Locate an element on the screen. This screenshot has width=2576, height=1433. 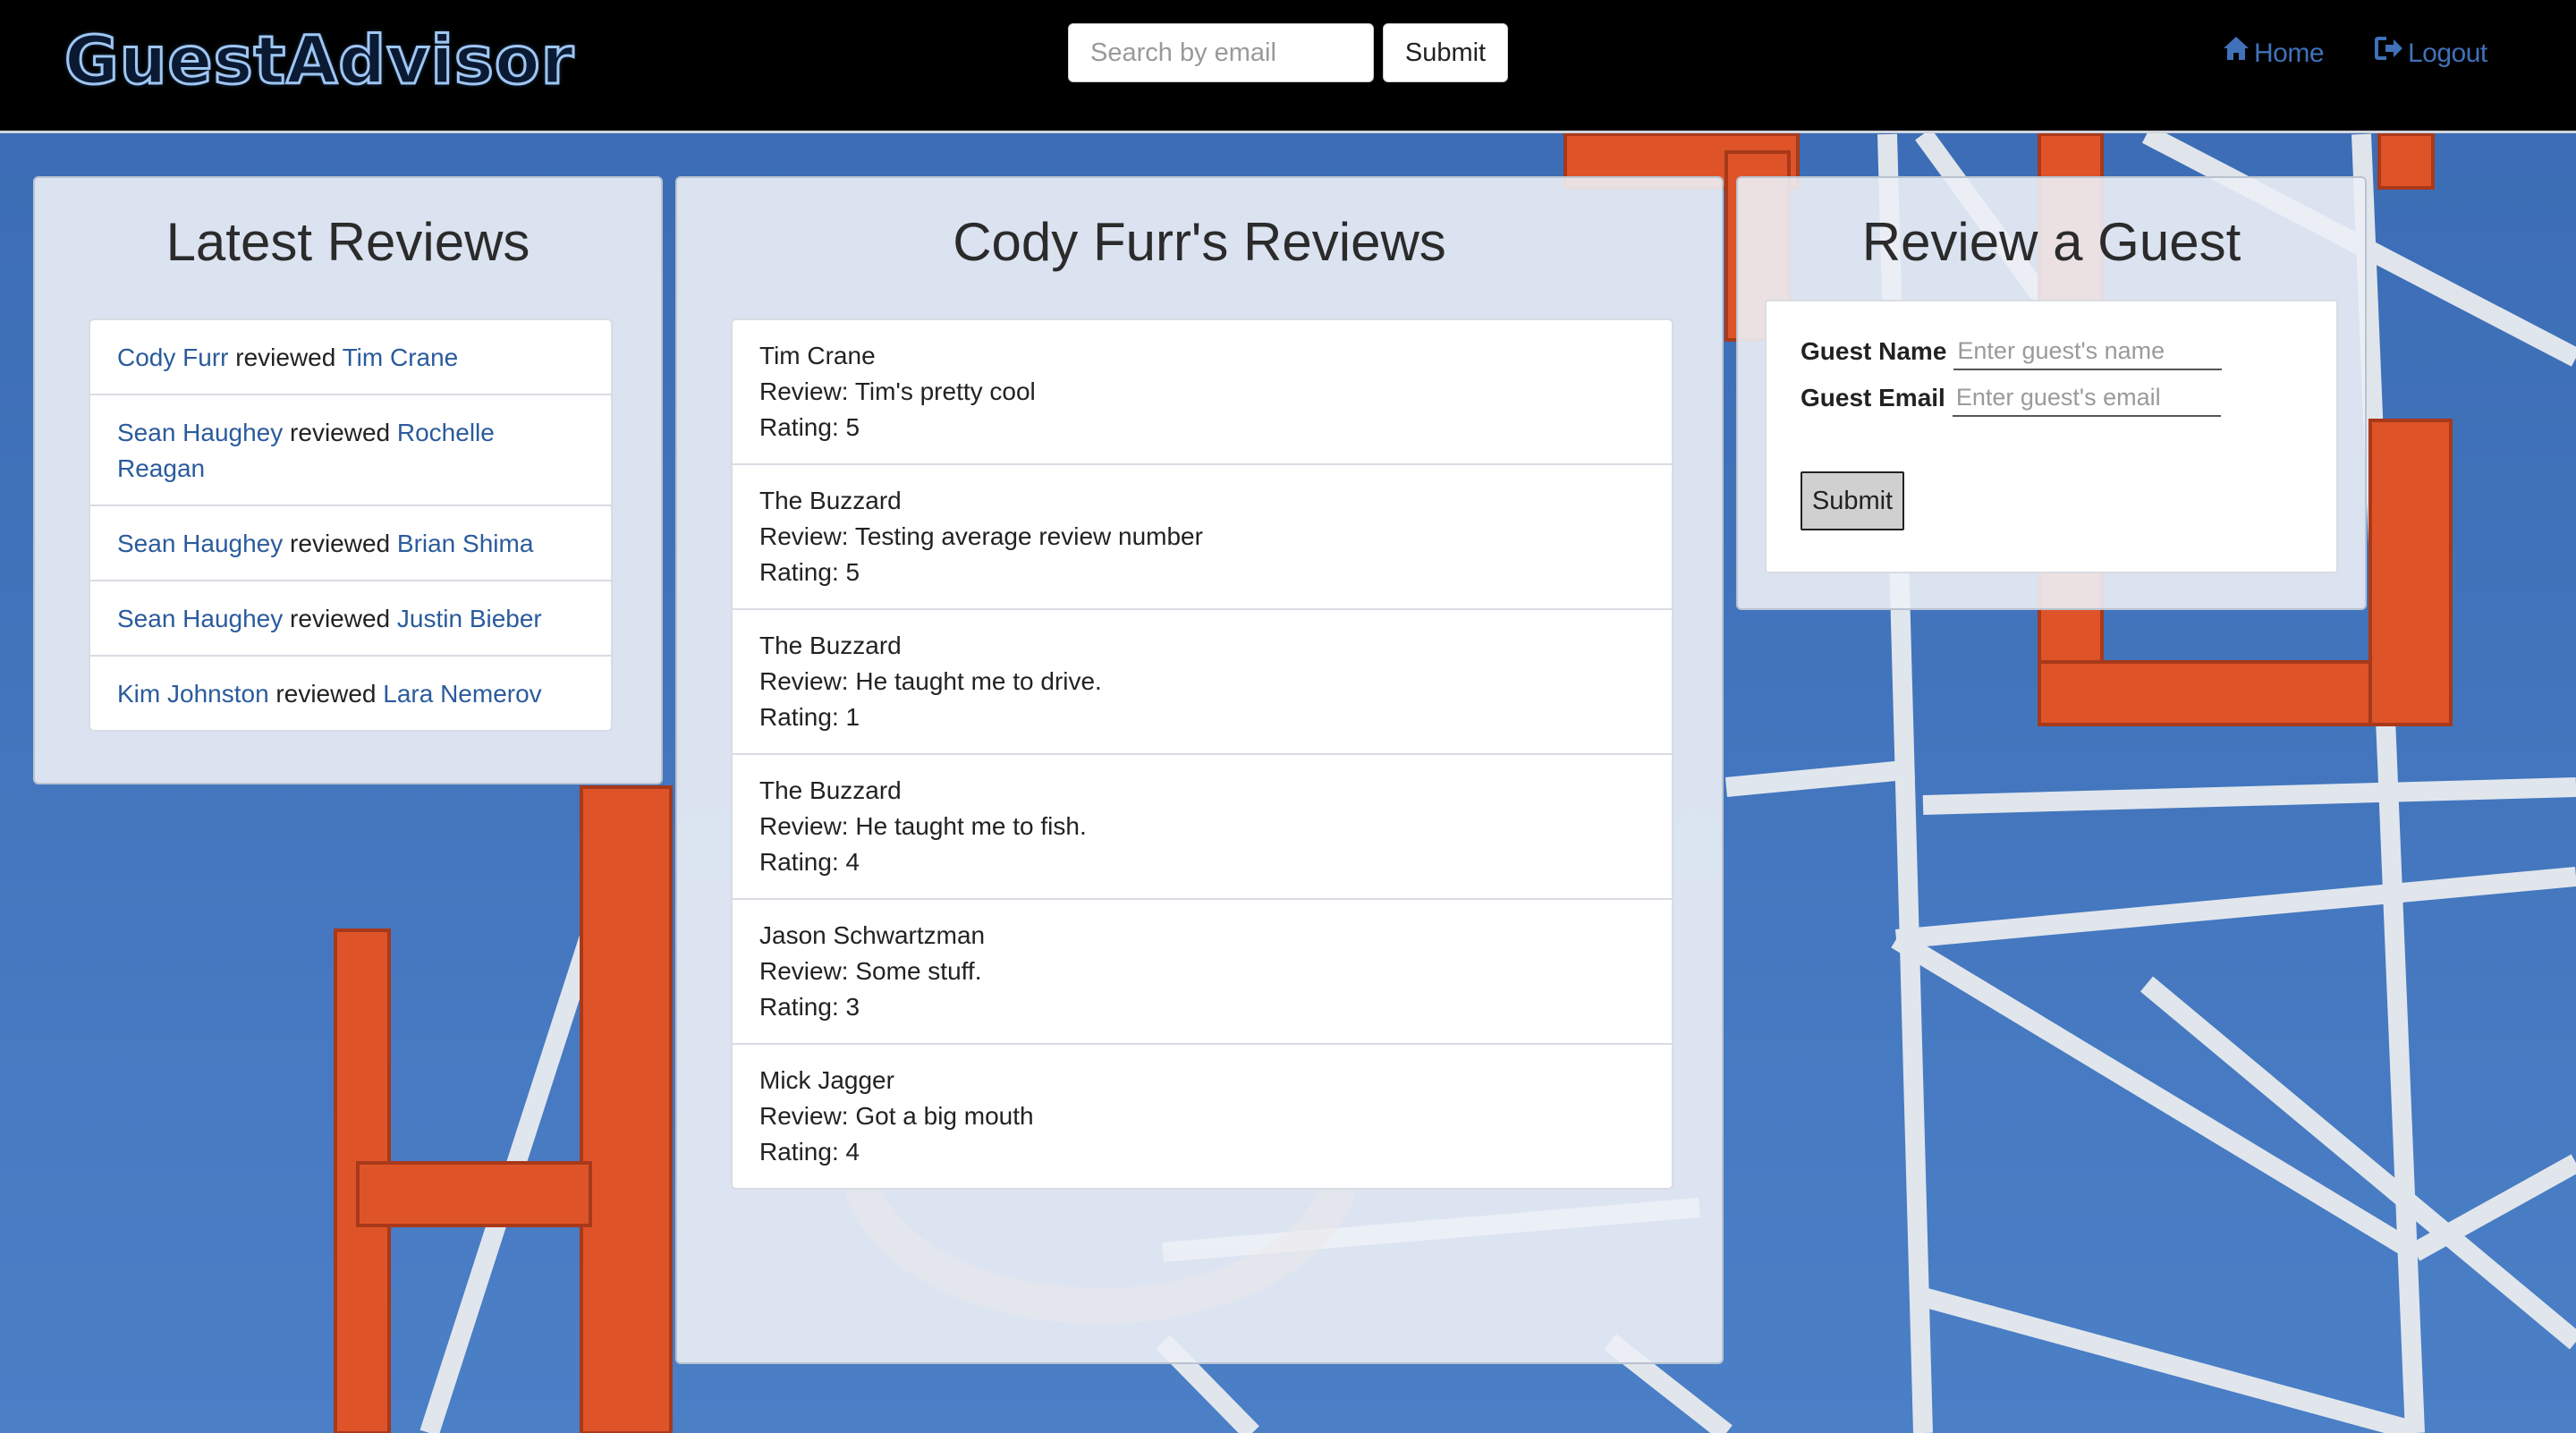
review-text: Review: Some stuff. is located at coordinates (870, 971).